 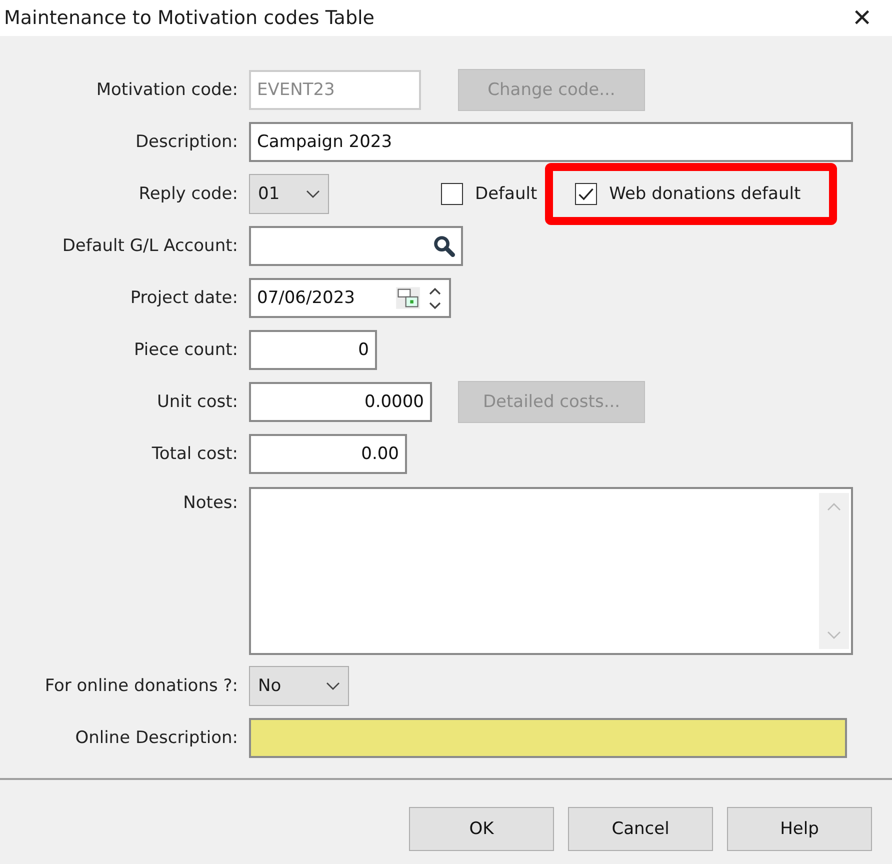 I want to click on window-title: Maintenance to Motivation codes Table, so click(x=189, y=18).